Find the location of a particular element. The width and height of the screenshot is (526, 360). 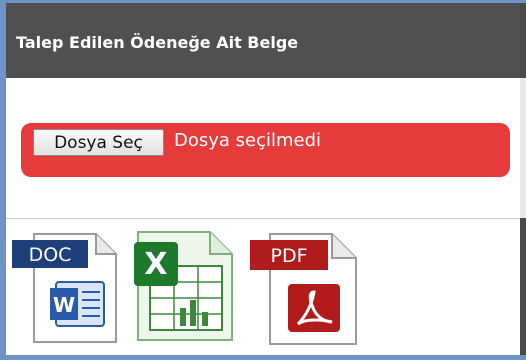

pdf-icon: PDF is located at coordinates (303, 289).